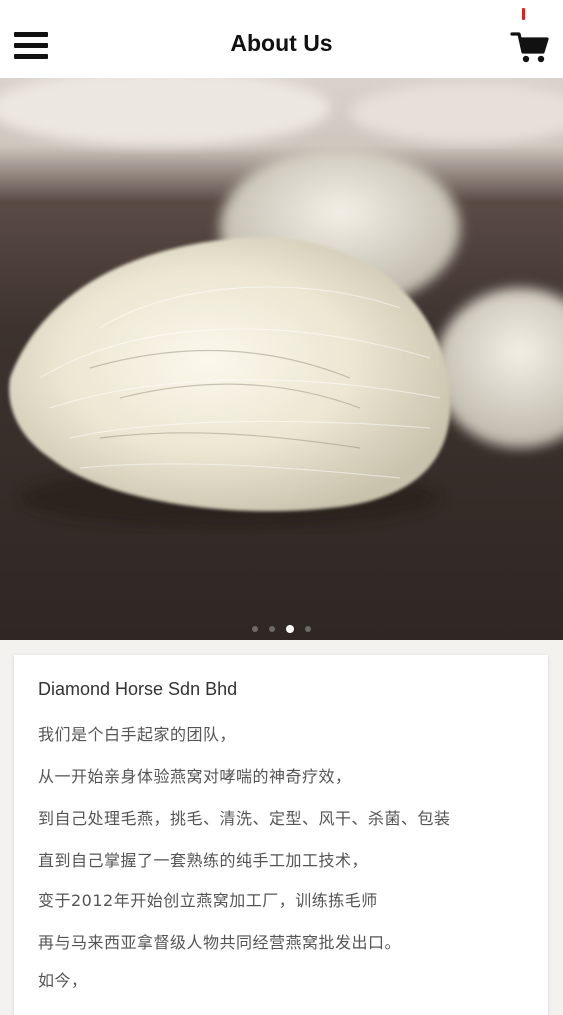  I want to click on about-text-line: 再与马来西亚拿督级人物共同经营燕窝批发出口。, so click(220, 942).